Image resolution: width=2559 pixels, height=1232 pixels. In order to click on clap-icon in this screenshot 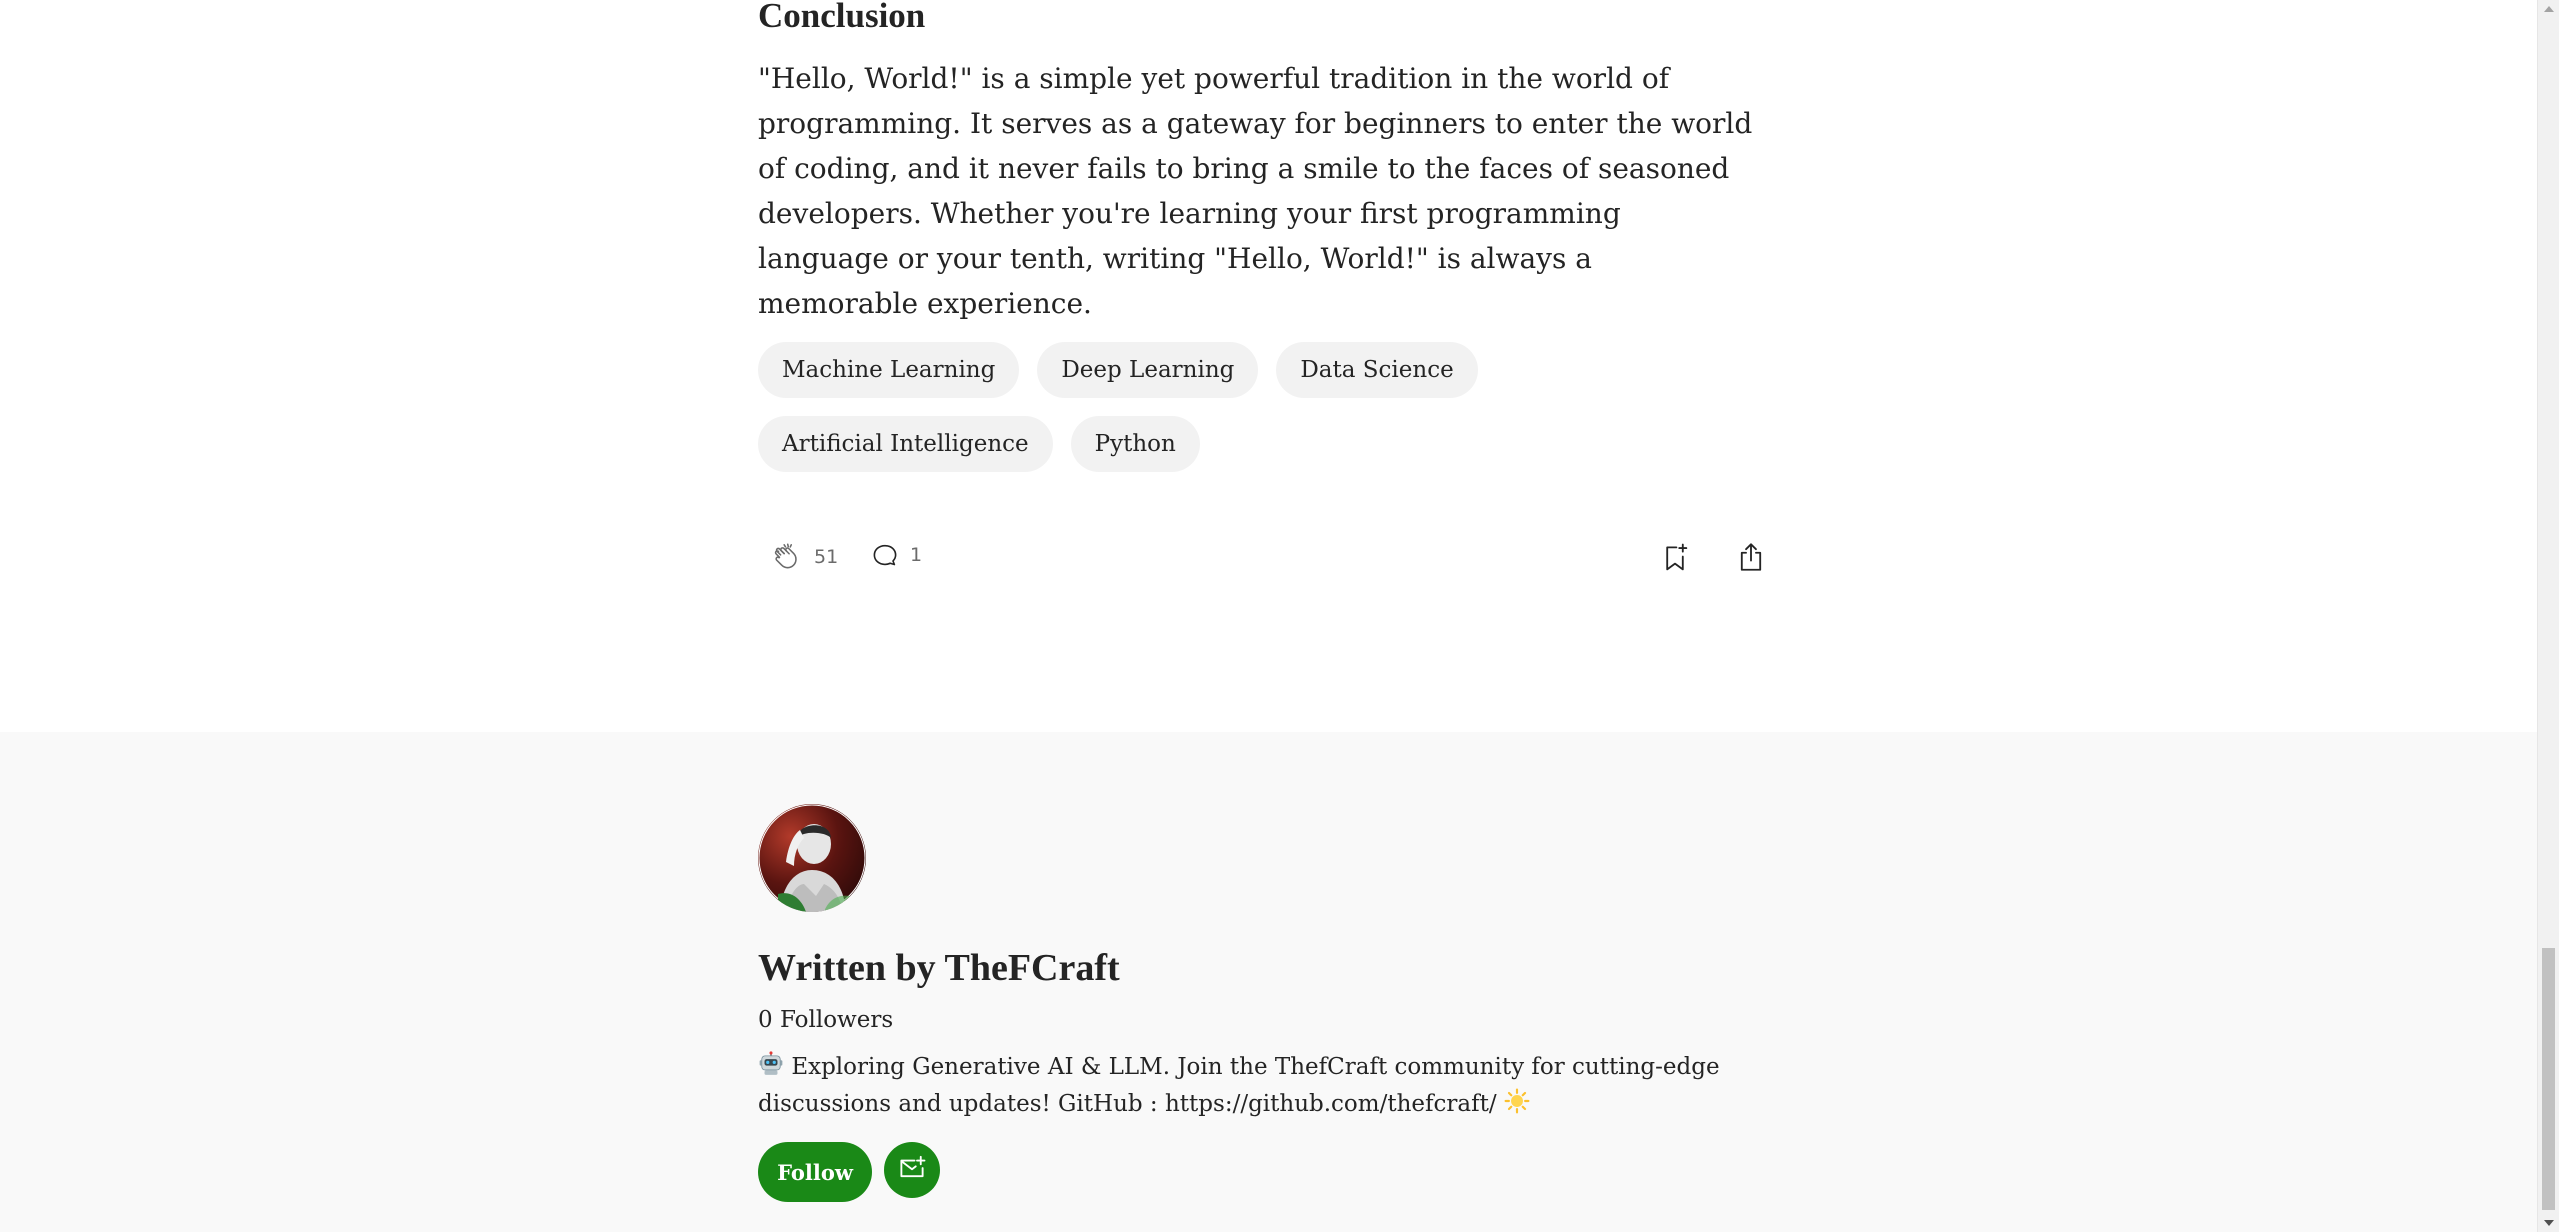, I will do `click(787, 557)`.